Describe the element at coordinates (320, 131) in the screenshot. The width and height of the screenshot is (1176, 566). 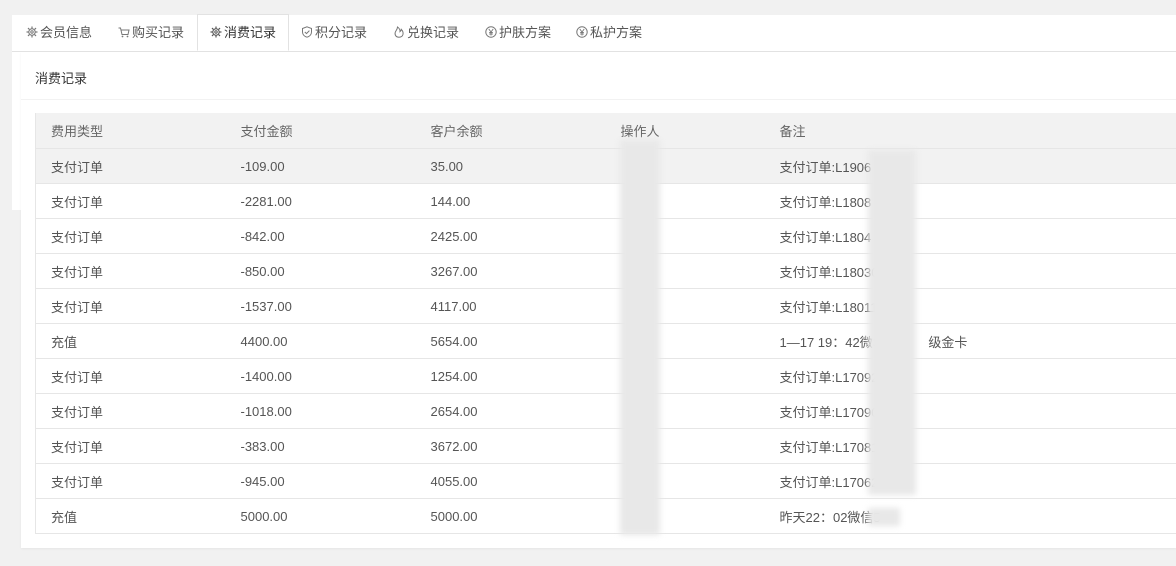
I see `column-header-amount: 支付金额` at that location.